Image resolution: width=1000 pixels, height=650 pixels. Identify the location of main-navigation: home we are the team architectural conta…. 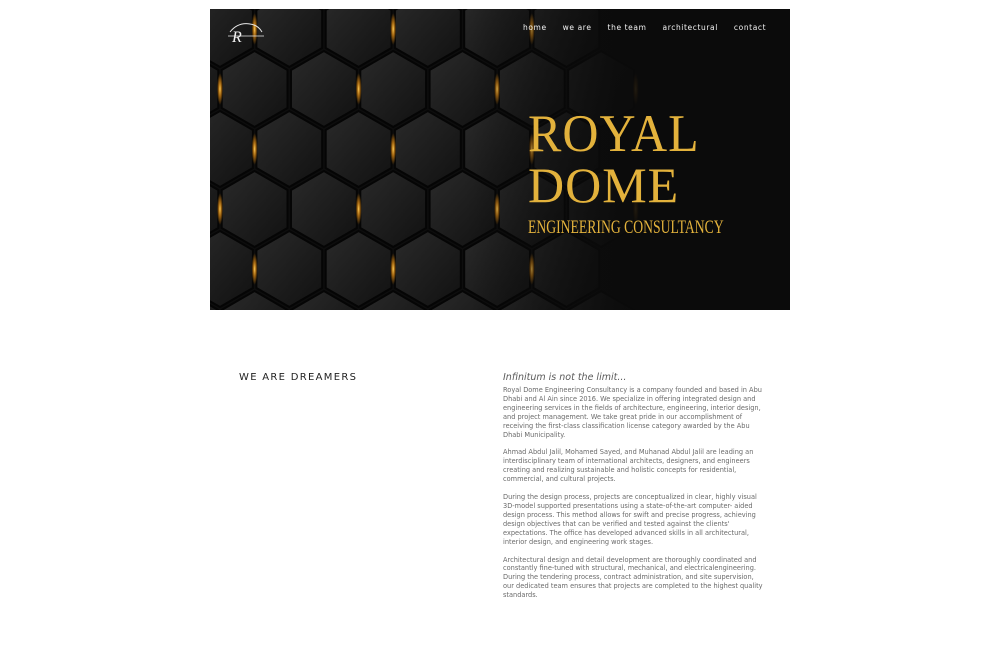
(652, 28).